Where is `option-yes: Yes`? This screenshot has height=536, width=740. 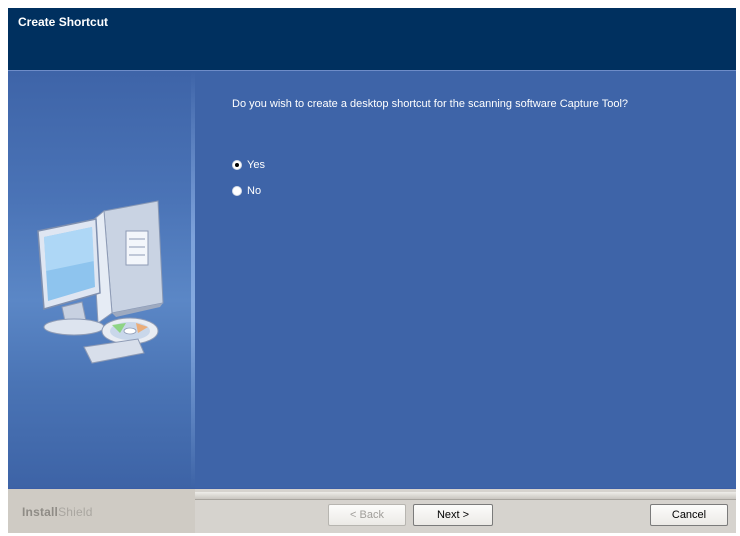 option-yes: Yes is located at coordinates (248, 165).